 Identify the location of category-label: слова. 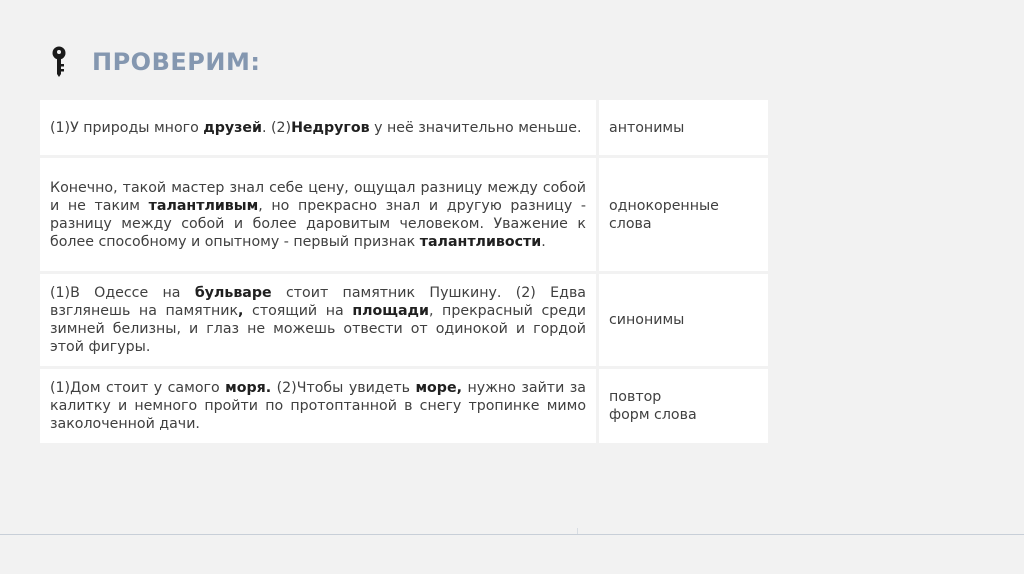
(630, 223).